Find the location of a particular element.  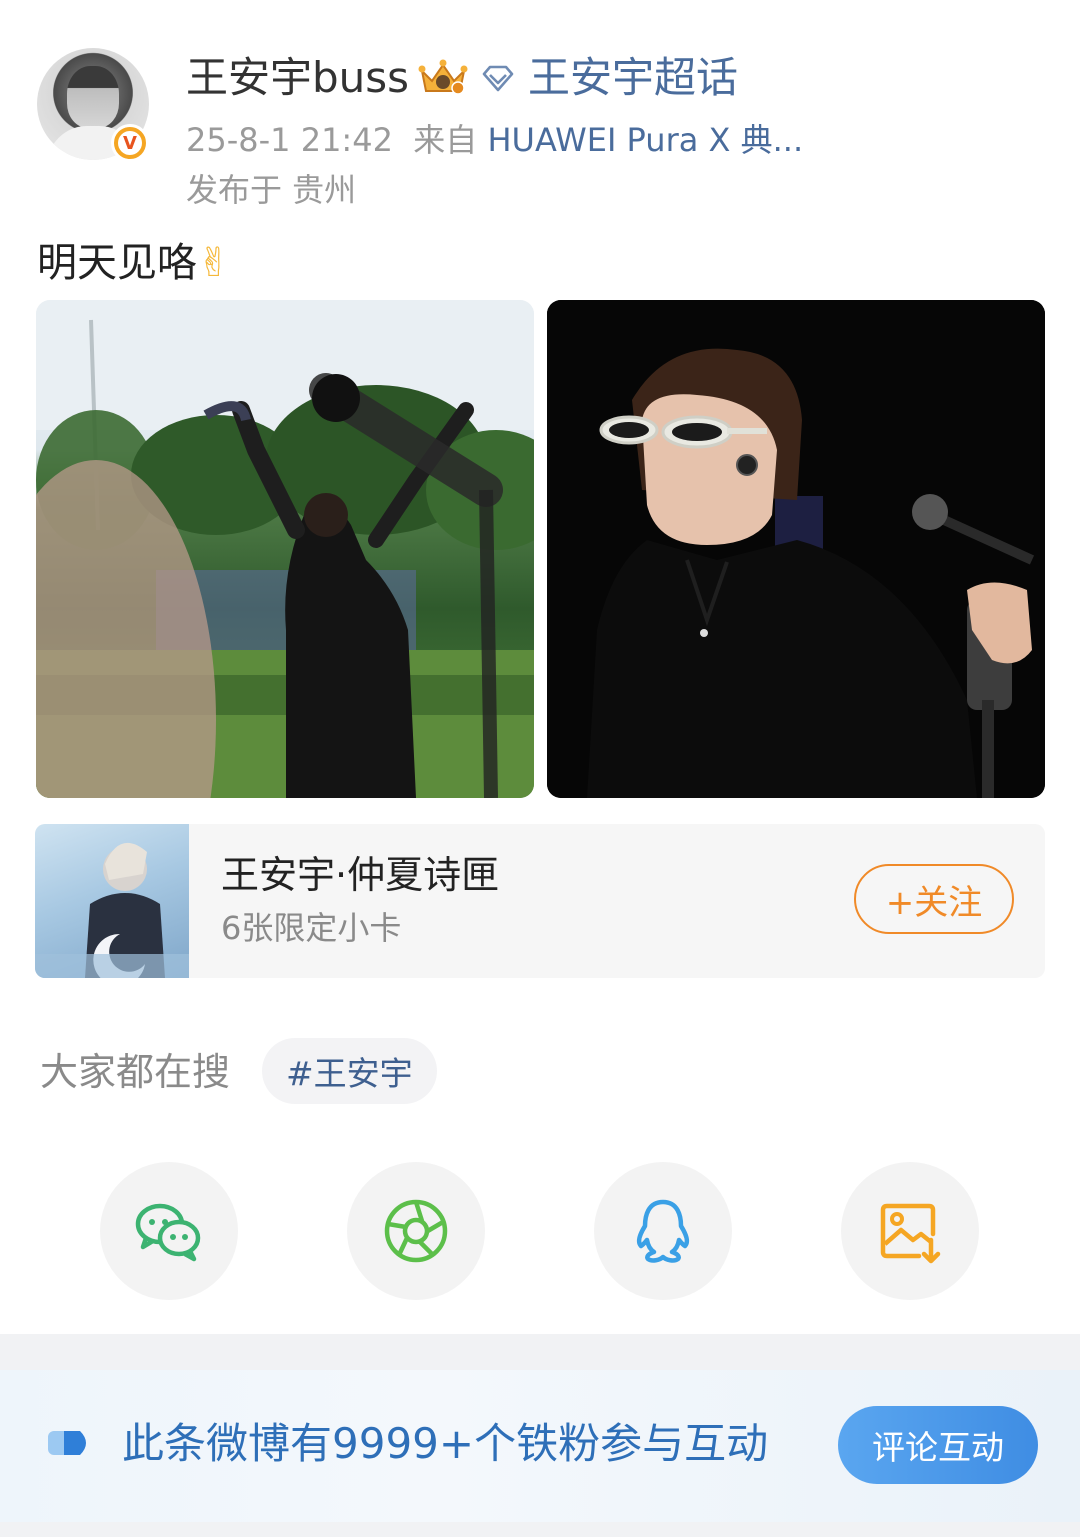

card-title: 王安宇·仲夏诗匣 is located at coordinates (360, 875).